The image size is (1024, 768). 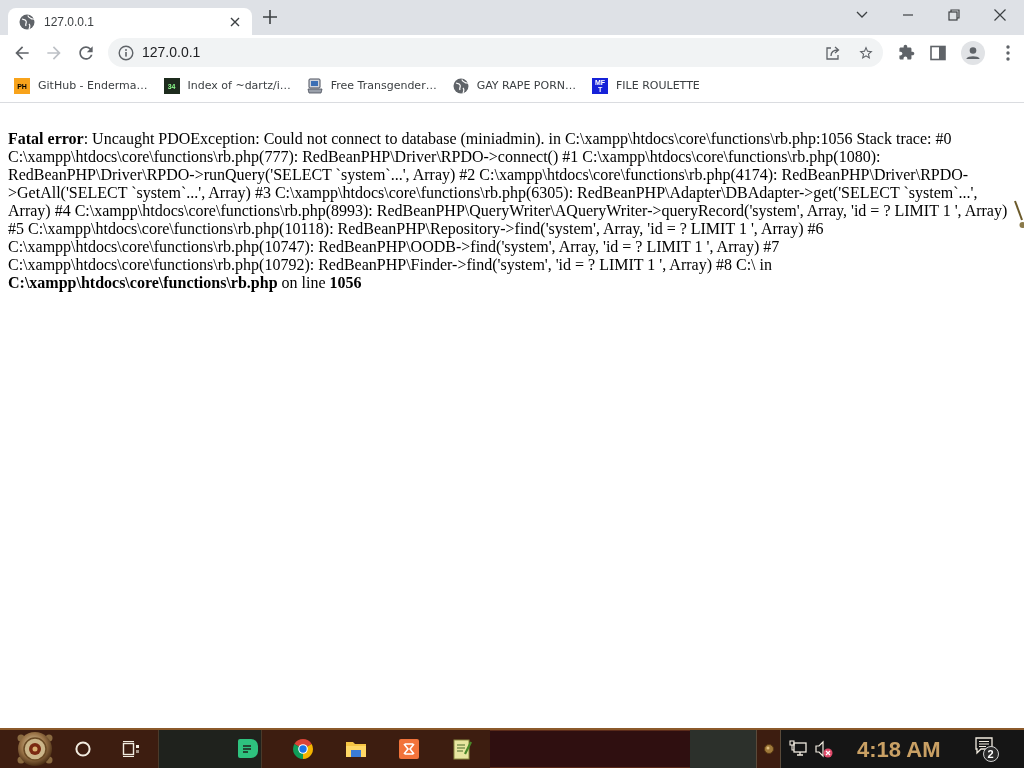 I want to click on info-icon, so click(x=126, y=52).